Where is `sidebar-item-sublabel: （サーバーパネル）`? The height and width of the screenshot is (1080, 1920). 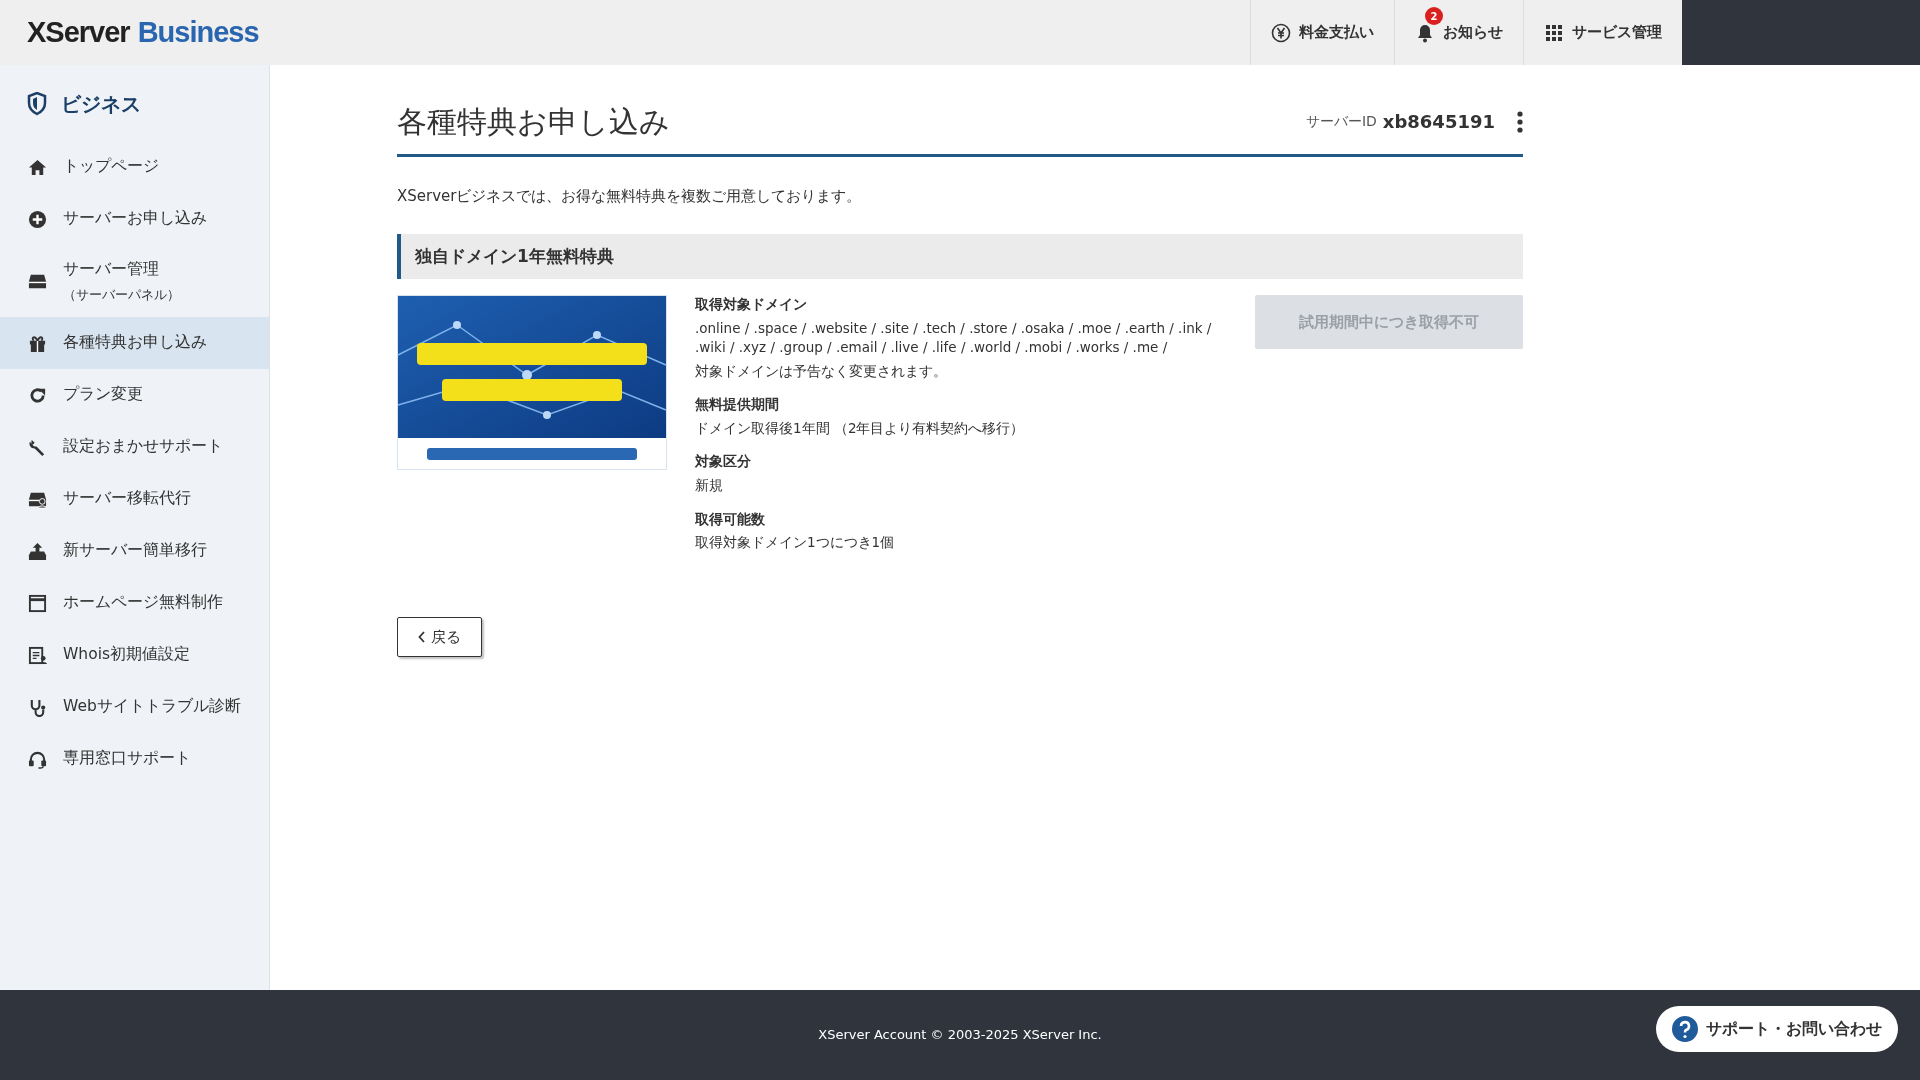 sidebar-item-sublabel: （サーバーパネル） is located at coordinates (121, 294).